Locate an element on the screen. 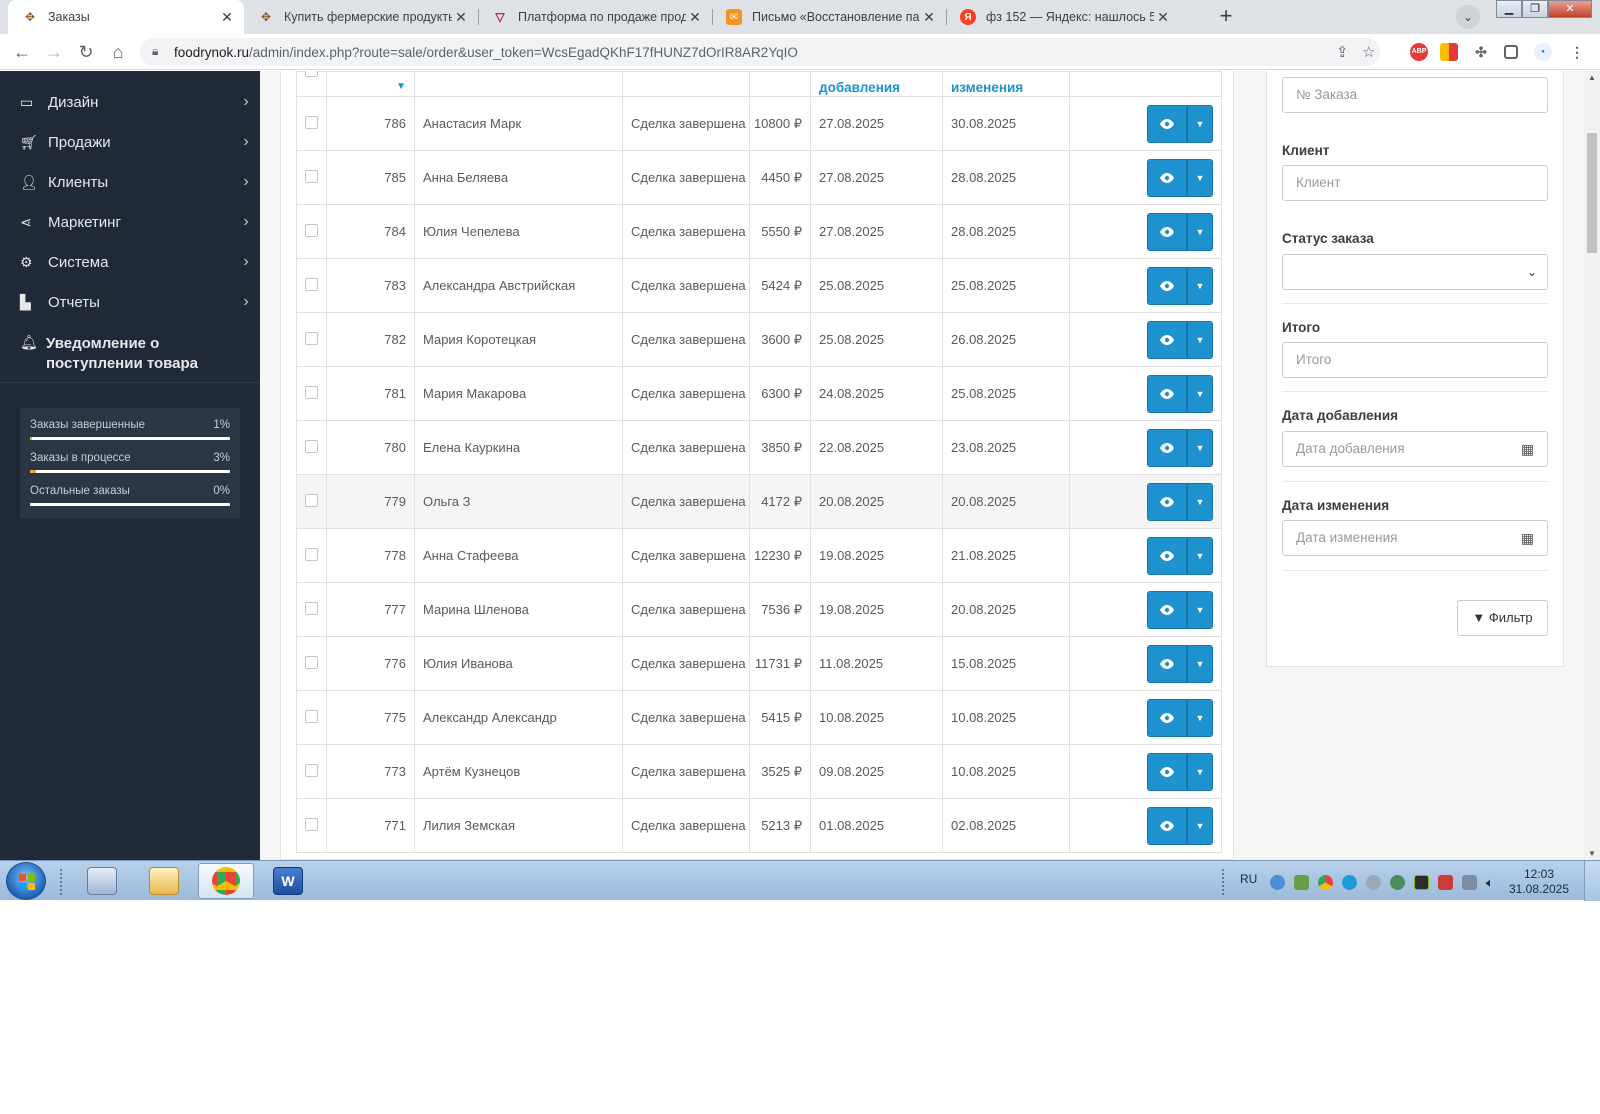  sidebar-item-sales: 🛒︎ Продажи › is located at coordinates (130, 142).